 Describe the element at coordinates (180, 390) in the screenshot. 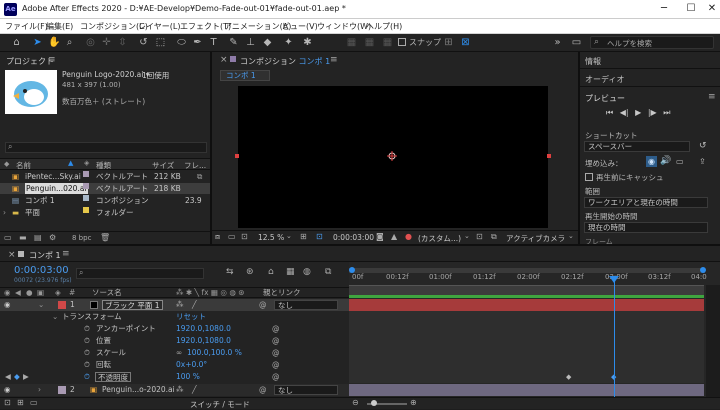

I see `shy-switch-icon: ⁂` at that location.